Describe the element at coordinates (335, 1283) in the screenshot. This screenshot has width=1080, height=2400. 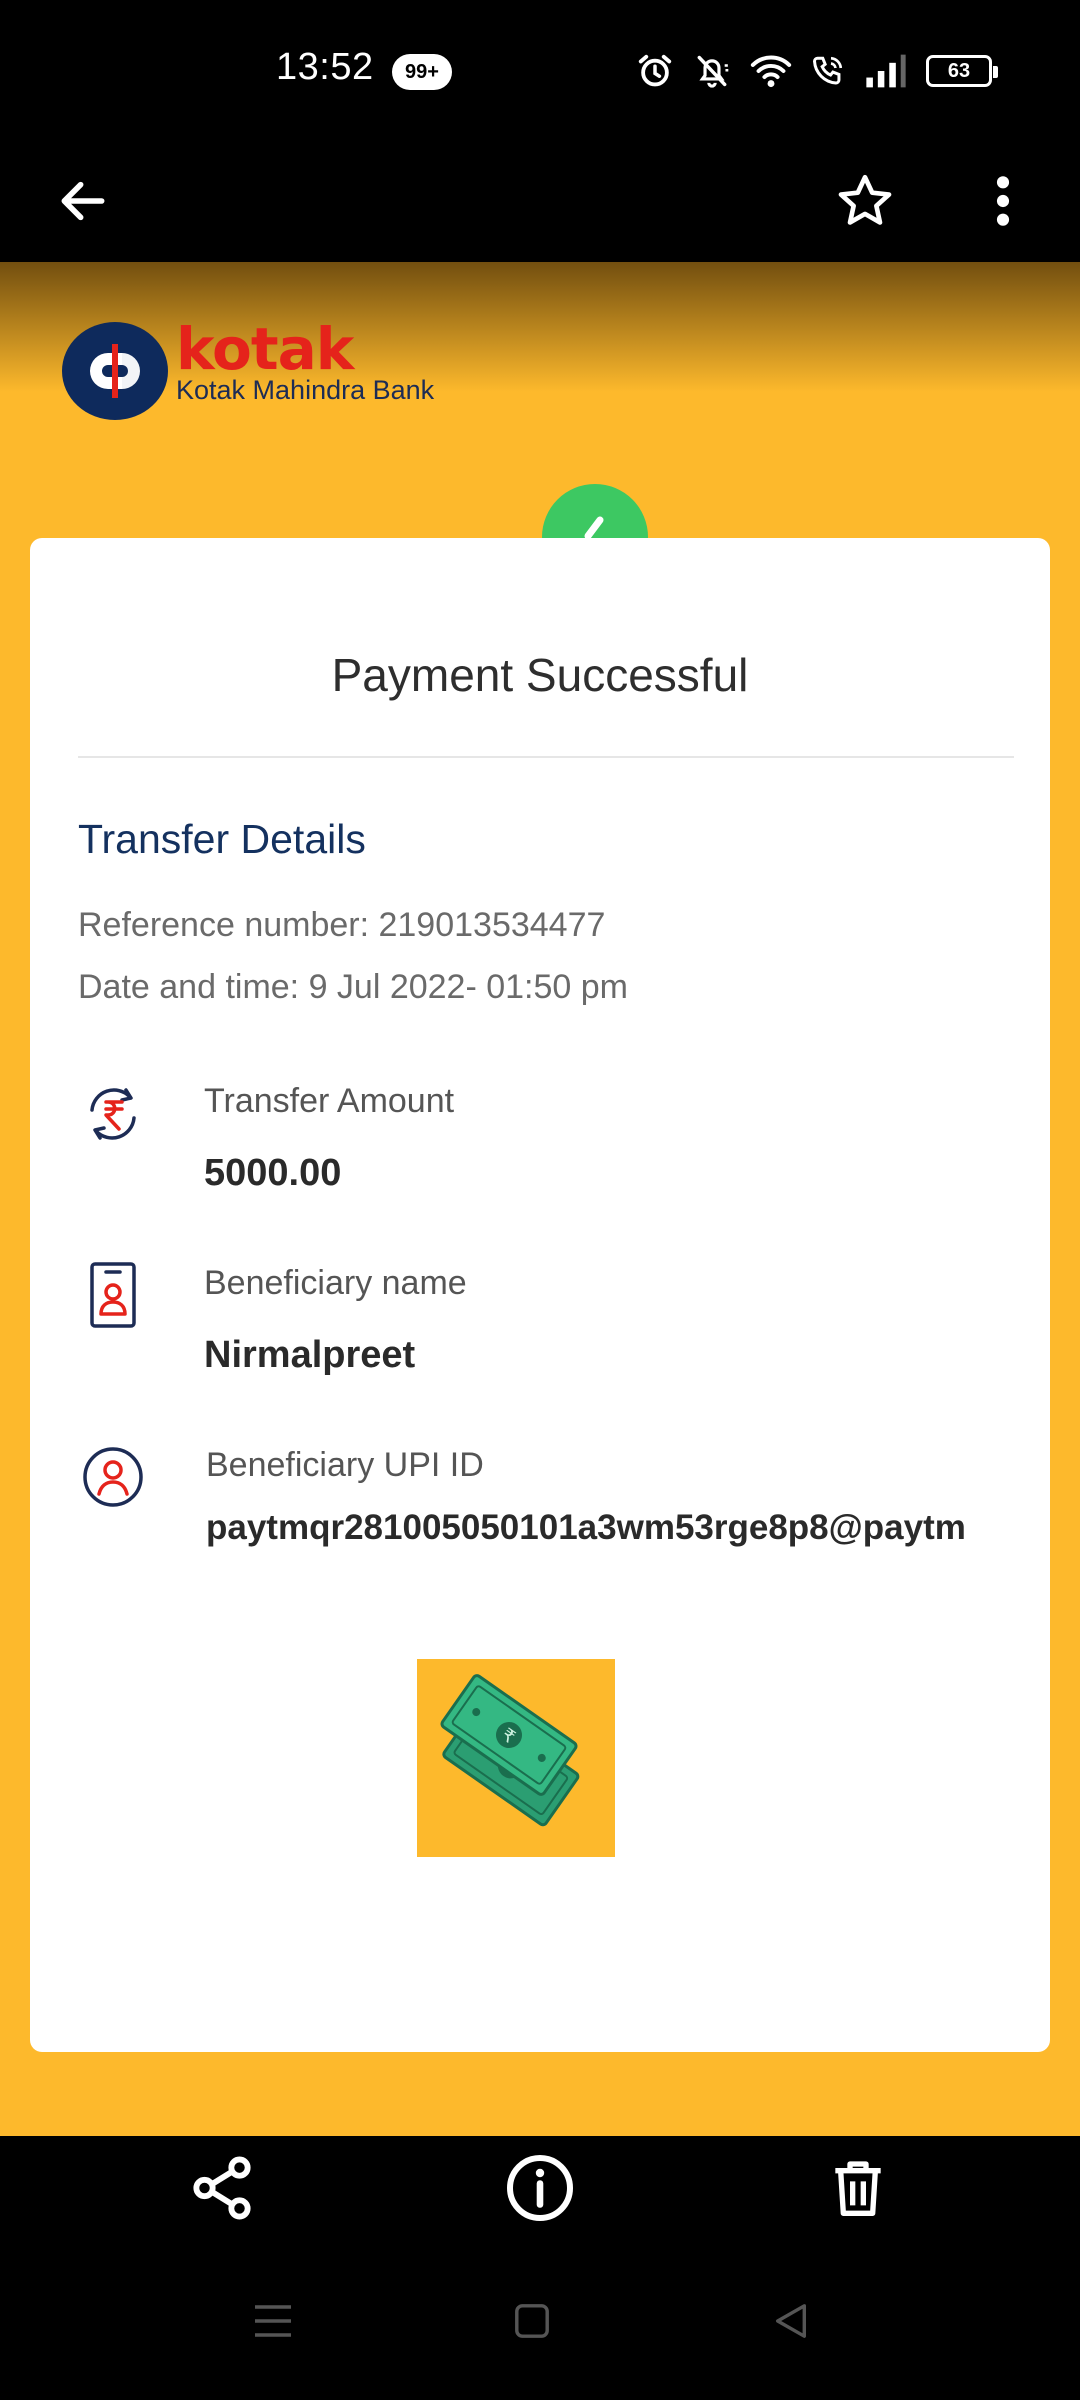
I see `beneficiary-name-label: Beneficiary name` at that location.